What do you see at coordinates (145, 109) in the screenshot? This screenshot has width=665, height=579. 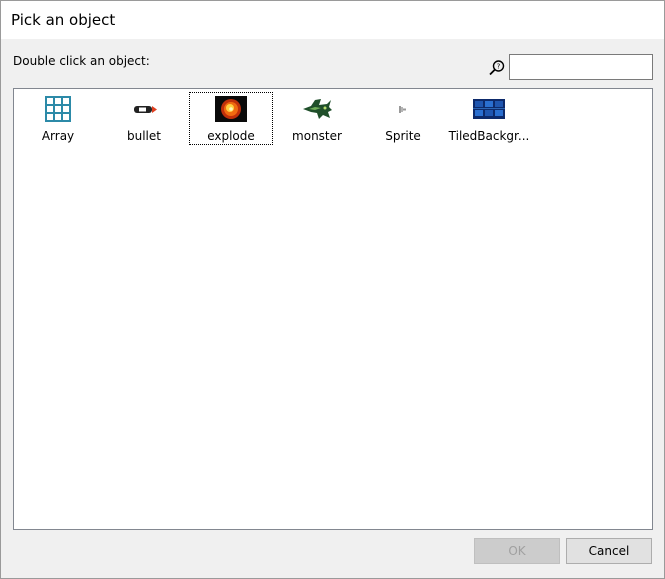 I see `bullet-icon` at bounding box center [145, 109].